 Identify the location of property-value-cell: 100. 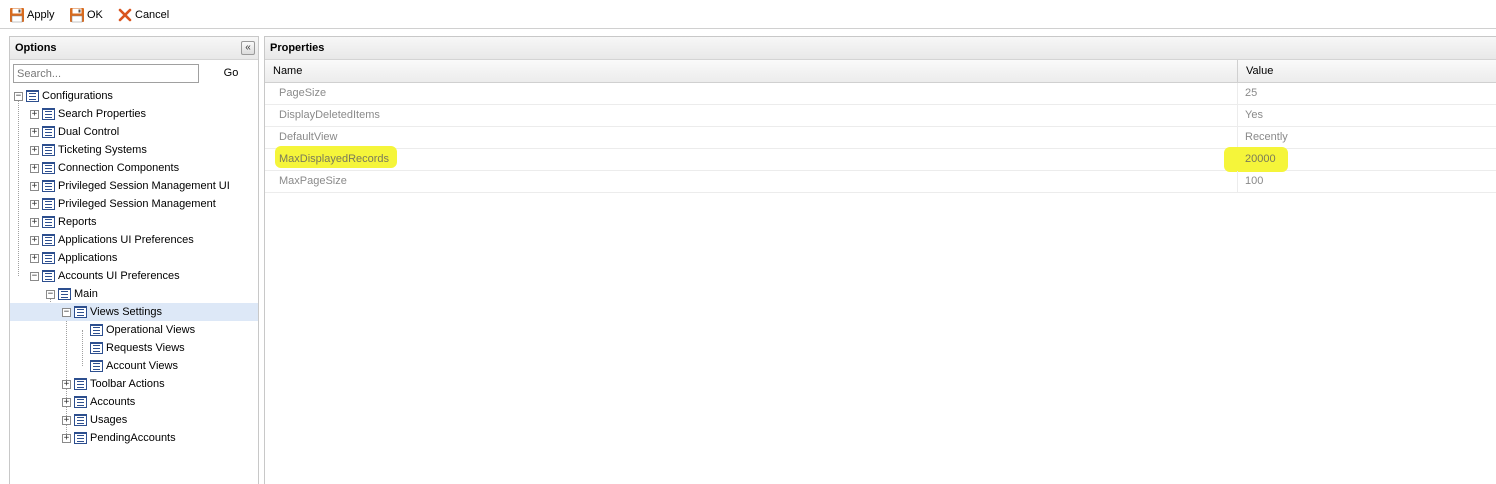
(1367, 181).